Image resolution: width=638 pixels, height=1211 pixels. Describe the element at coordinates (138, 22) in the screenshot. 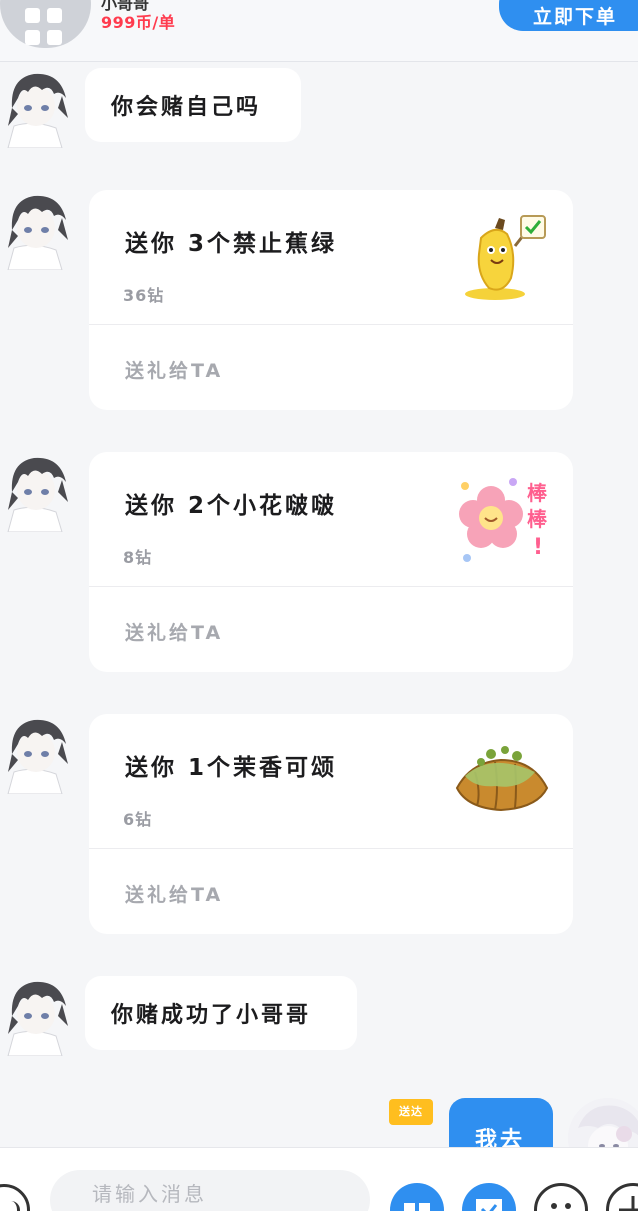

I see `service-price: 999币/单` at that location.